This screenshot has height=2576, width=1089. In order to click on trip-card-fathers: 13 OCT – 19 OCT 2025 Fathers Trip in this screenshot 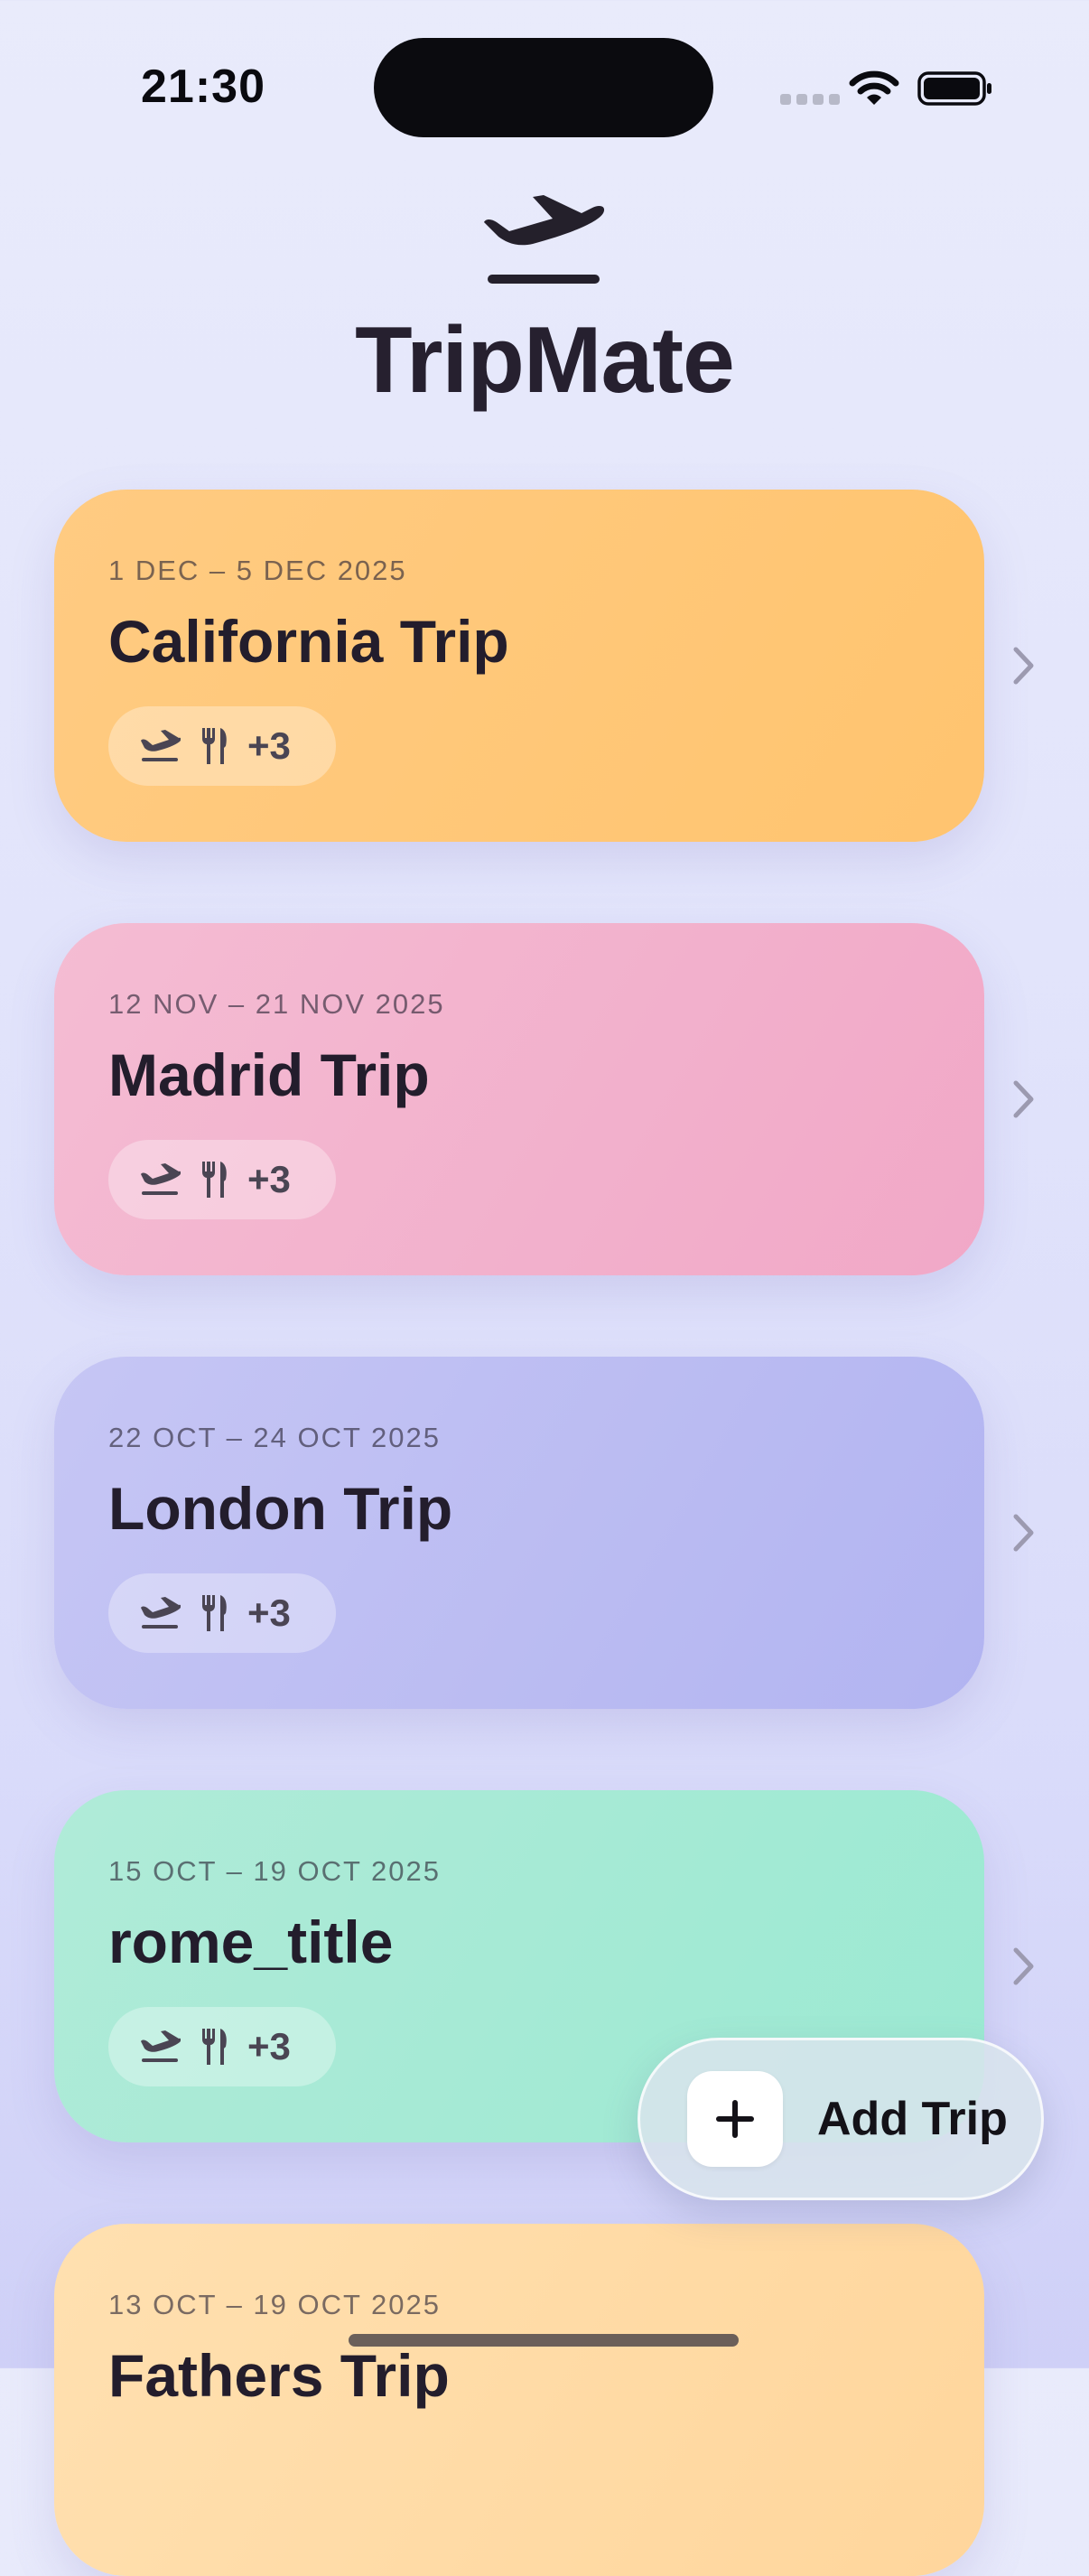, I will do `click(519, 2400)`.